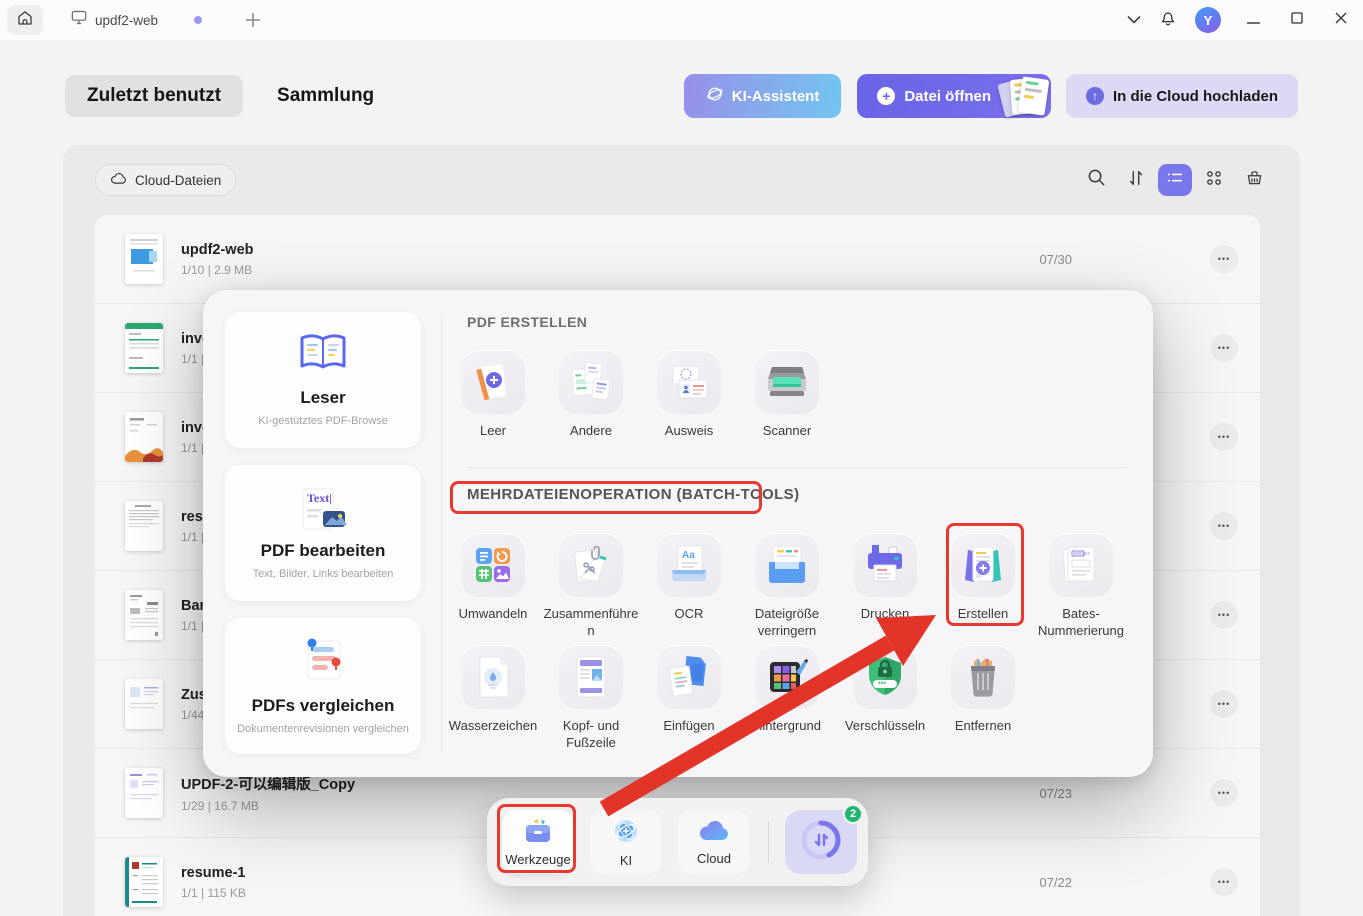 This screenshot has width=1363, height=916. I want to click on chevron-down-icon, so click(1134, 20).